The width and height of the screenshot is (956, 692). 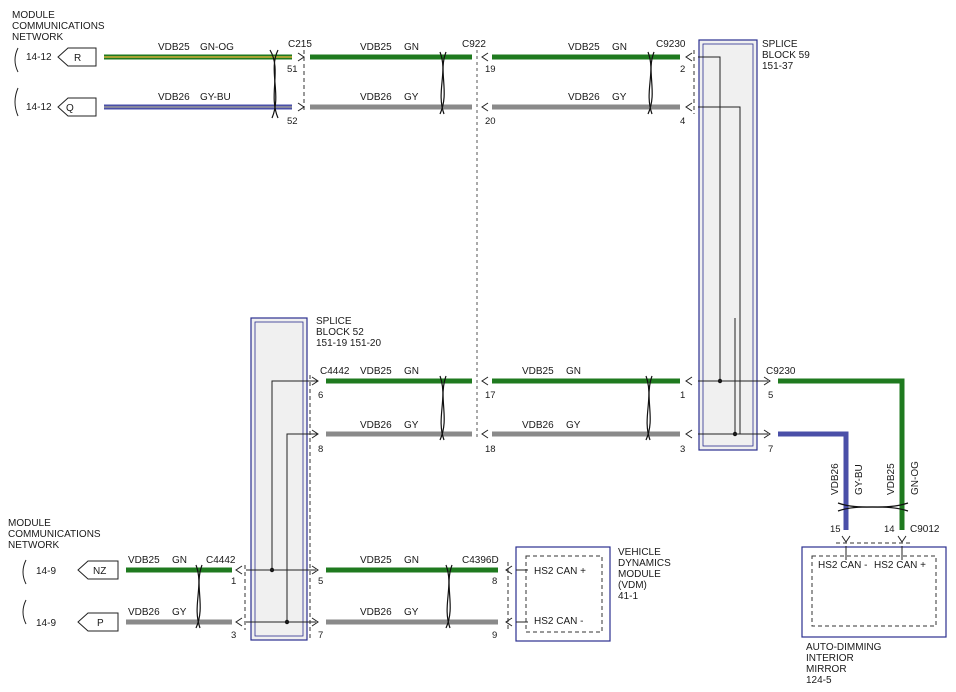 I want to click on c922-pin19-arrow, so click(x=485, y=57).